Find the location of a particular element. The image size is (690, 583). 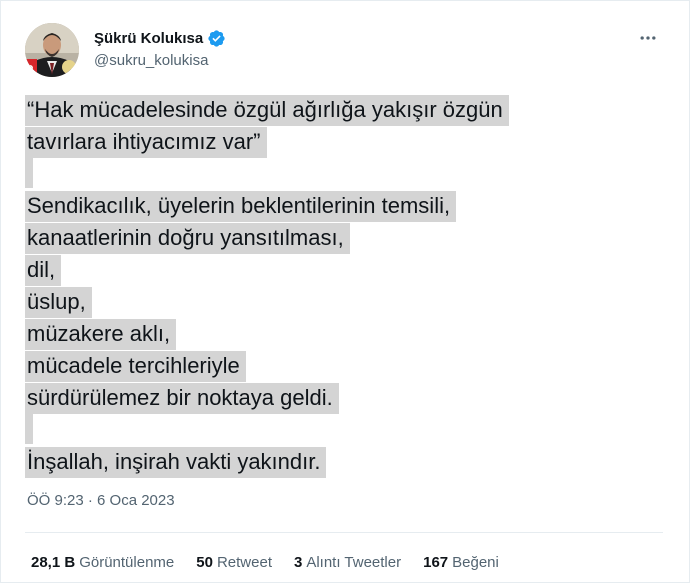

more-options-button is located at coordinates (648, 40).